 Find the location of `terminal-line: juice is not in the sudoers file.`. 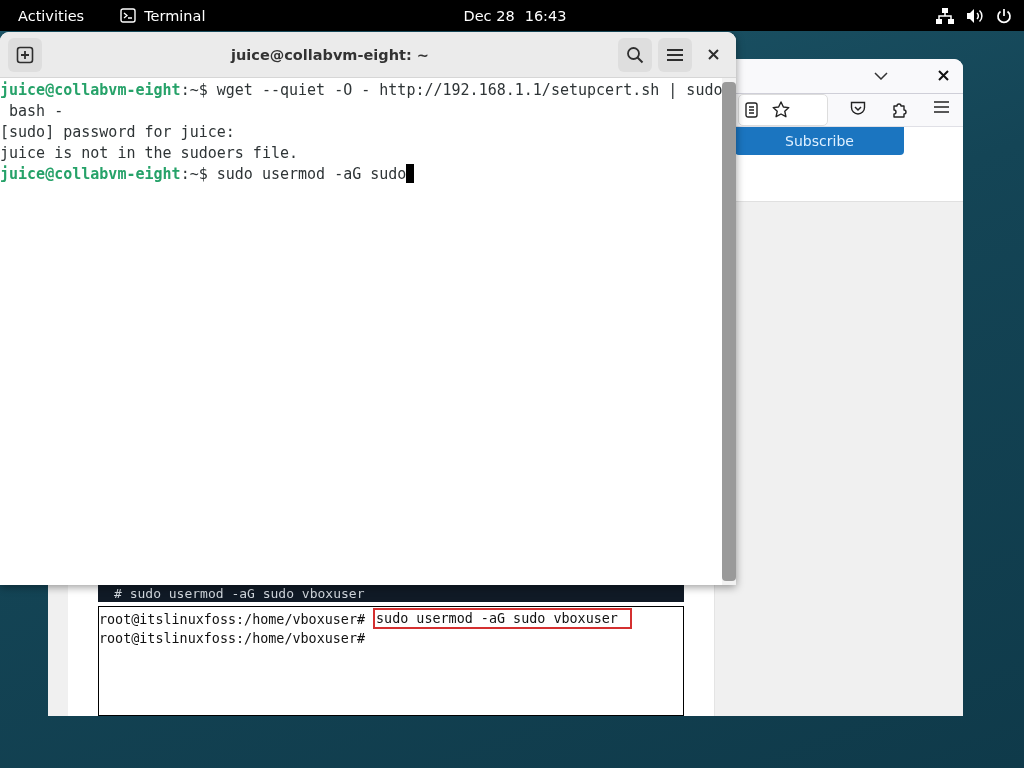

terminal-line: juice is not in the sudoers file. is located at coordinates (149, 153).